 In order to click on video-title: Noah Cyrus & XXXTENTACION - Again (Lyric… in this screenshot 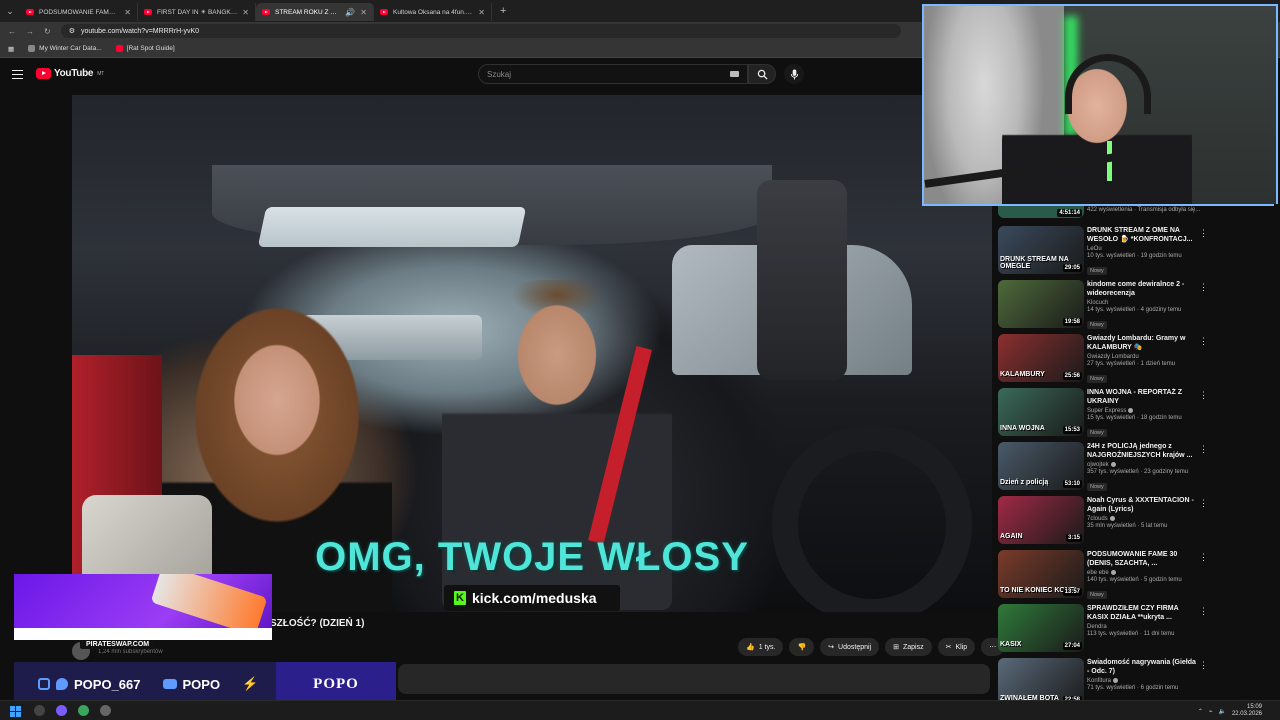, I will do `click(1142, 505)`.